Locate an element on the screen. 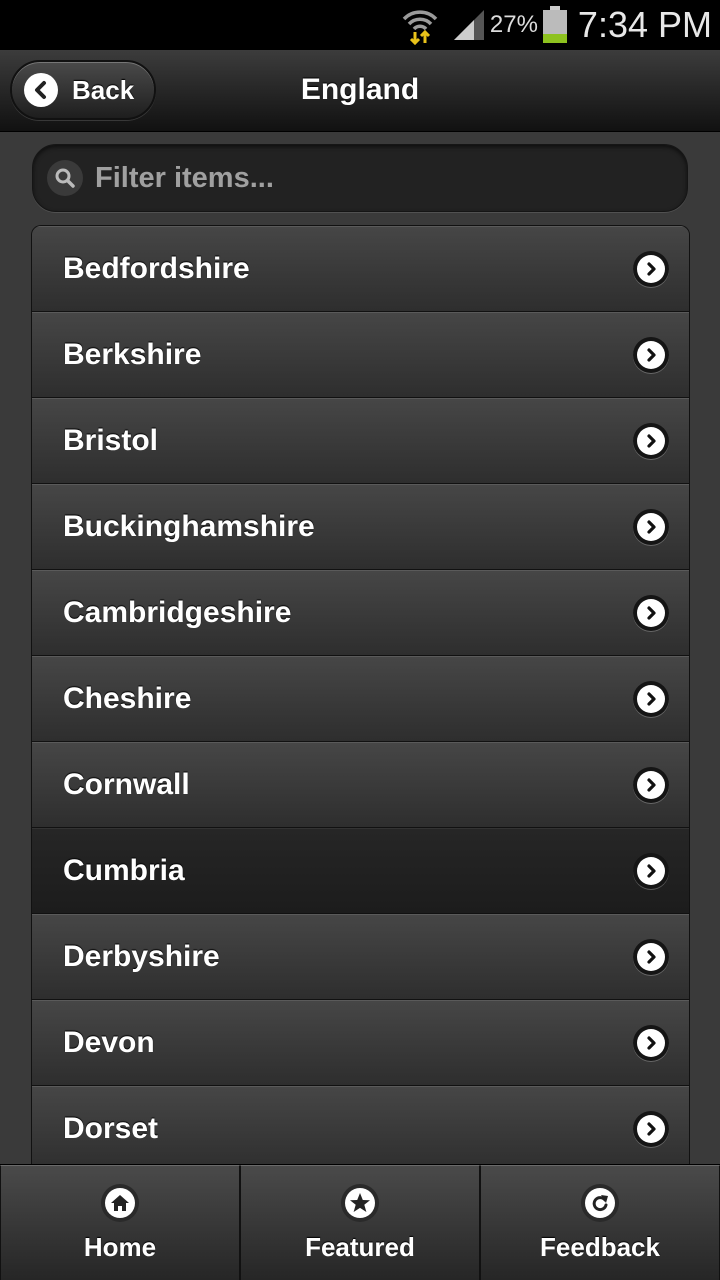  list-item-label: Berkshire is located at coordinates (132, 354).